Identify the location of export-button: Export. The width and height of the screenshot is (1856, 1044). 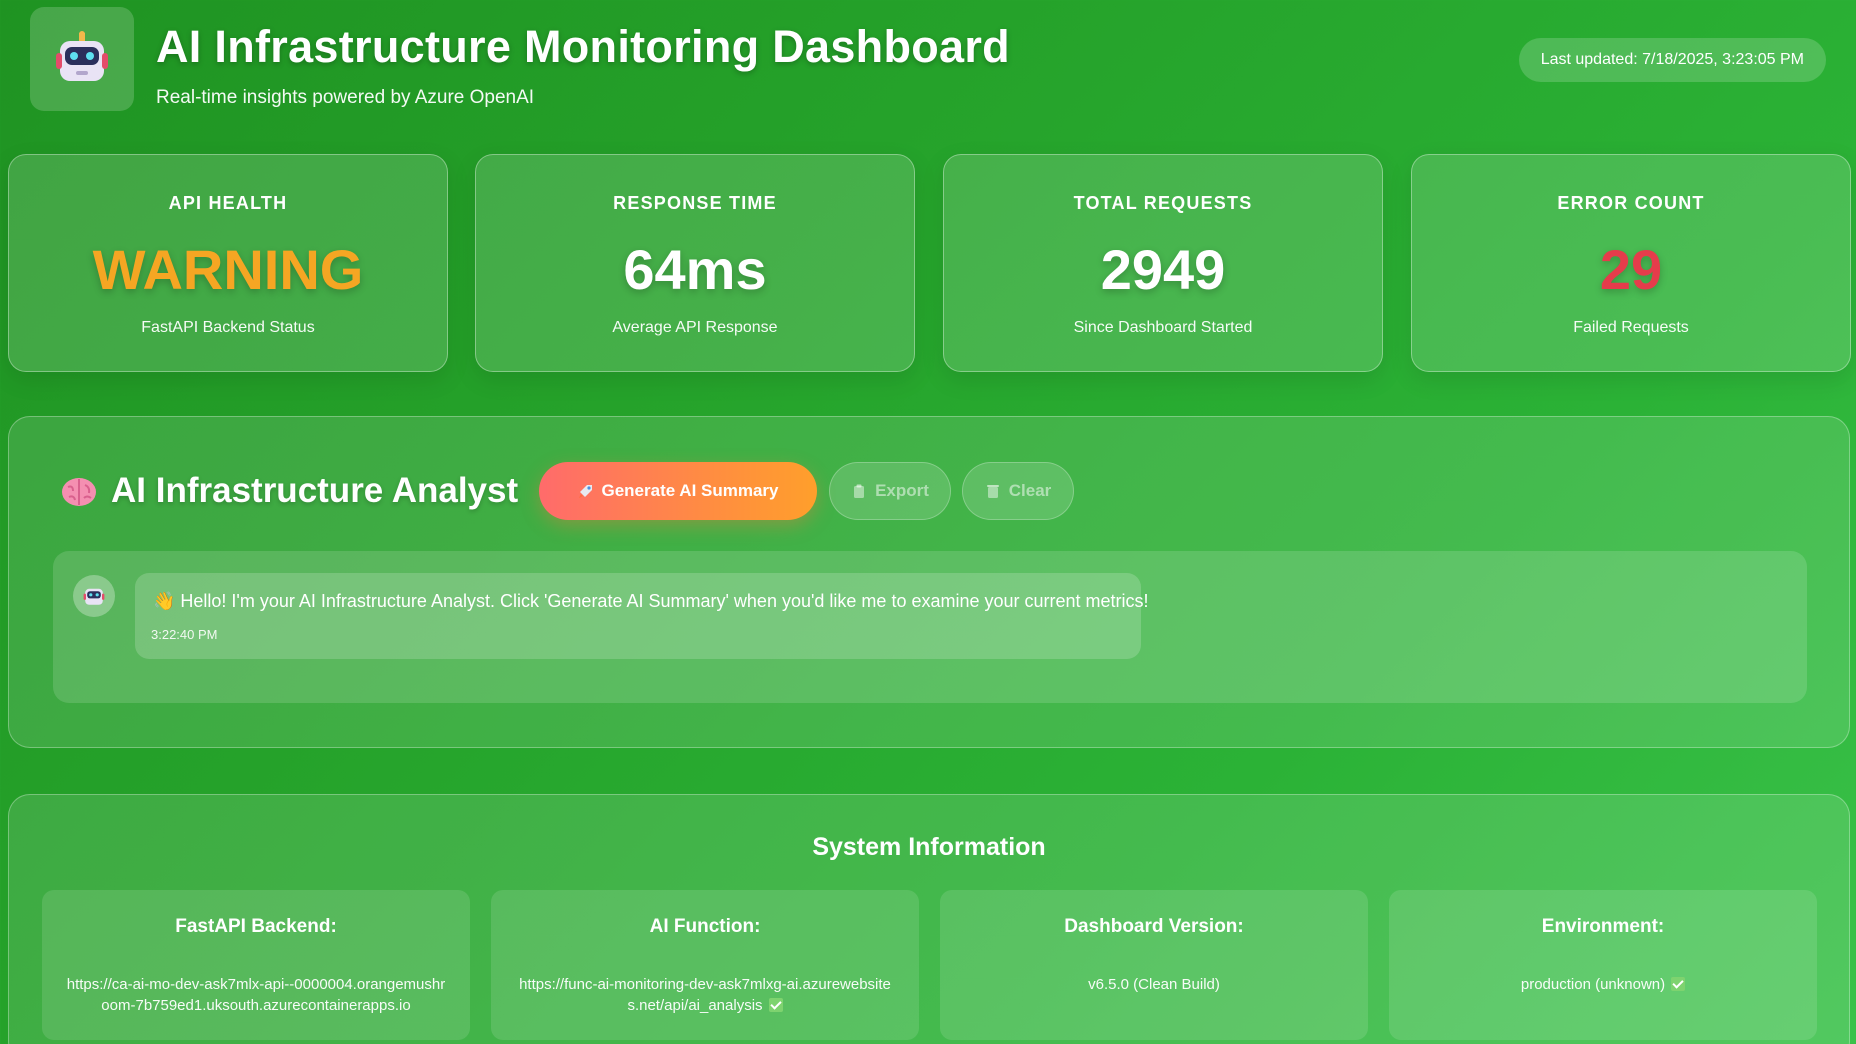
(890, 491).